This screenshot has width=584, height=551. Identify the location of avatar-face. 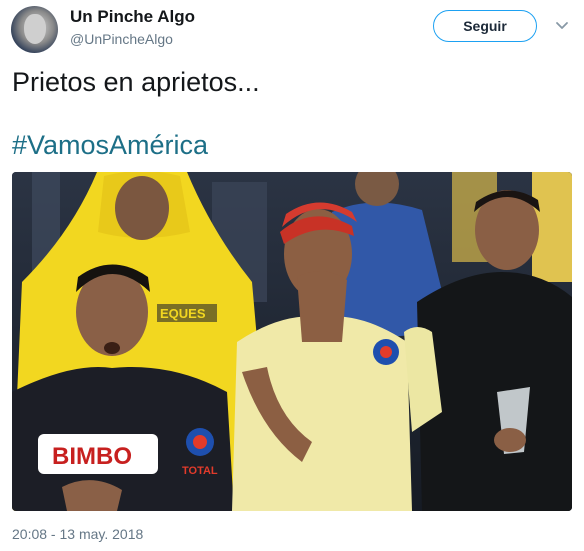
(35, 29).